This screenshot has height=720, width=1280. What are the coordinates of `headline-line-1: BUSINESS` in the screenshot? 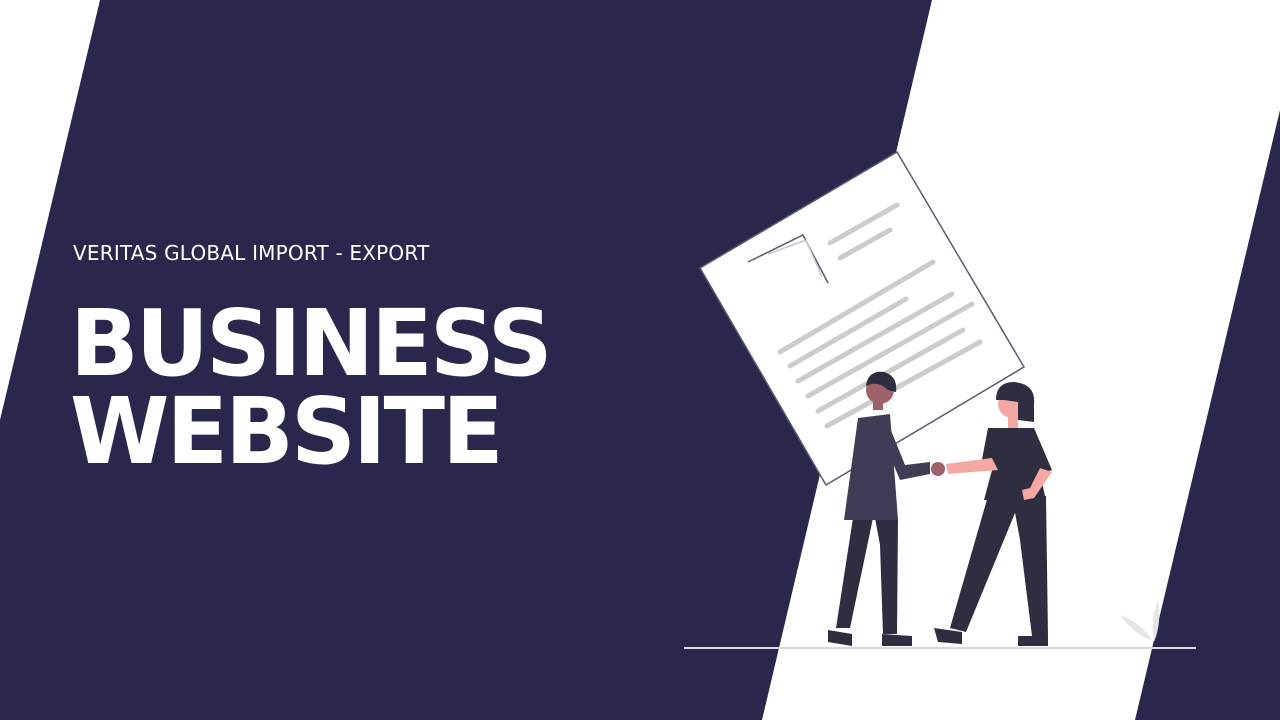 It's located at (311, 343).